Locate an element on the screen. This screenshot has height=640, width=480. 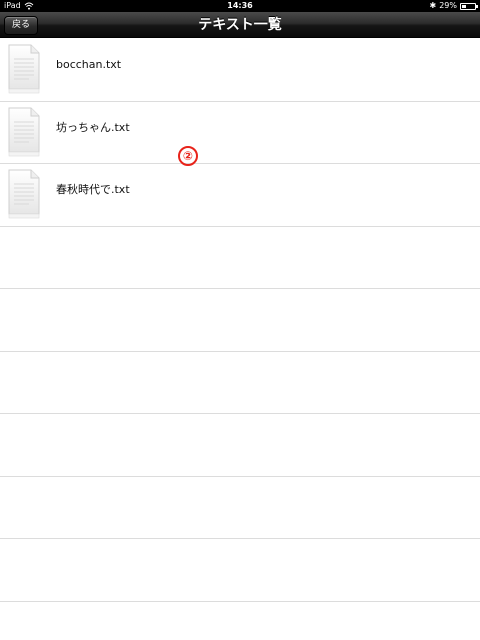
status-right: ✱ 29% is located at coordinates (453, 6).